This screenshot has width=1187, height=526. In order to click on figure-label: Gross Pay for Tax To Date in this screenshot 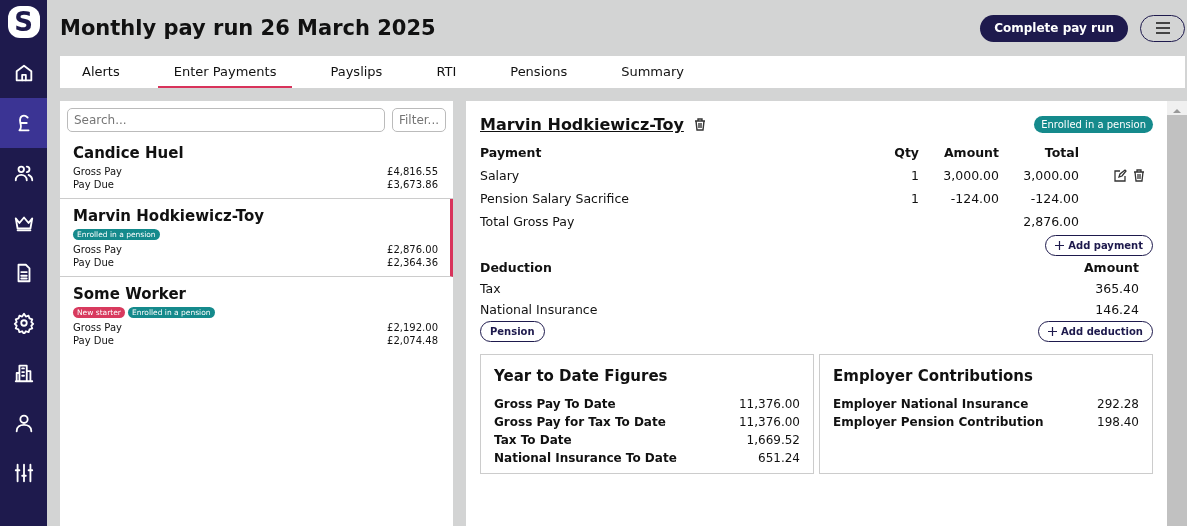, I will do `click(580, 422)`.